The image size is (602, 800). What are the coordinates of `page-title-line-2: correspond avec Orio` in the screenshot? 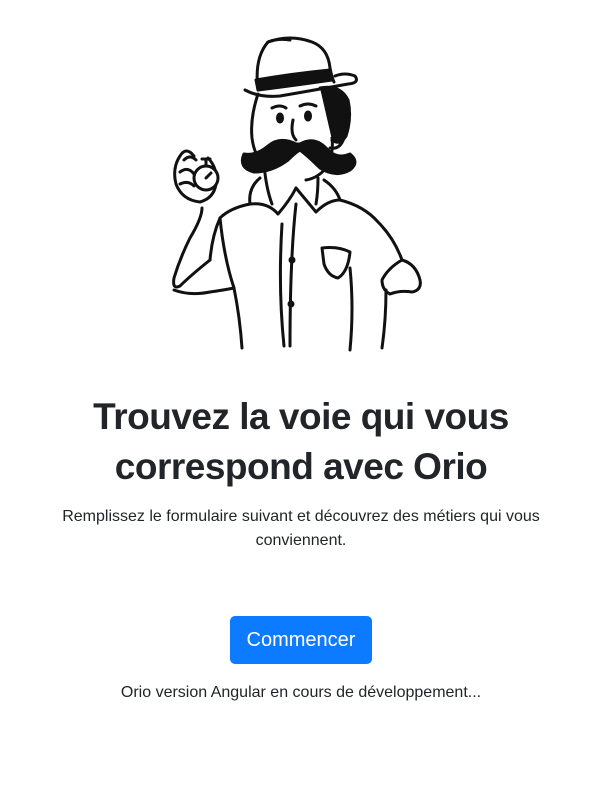 It's located at (301, 466).